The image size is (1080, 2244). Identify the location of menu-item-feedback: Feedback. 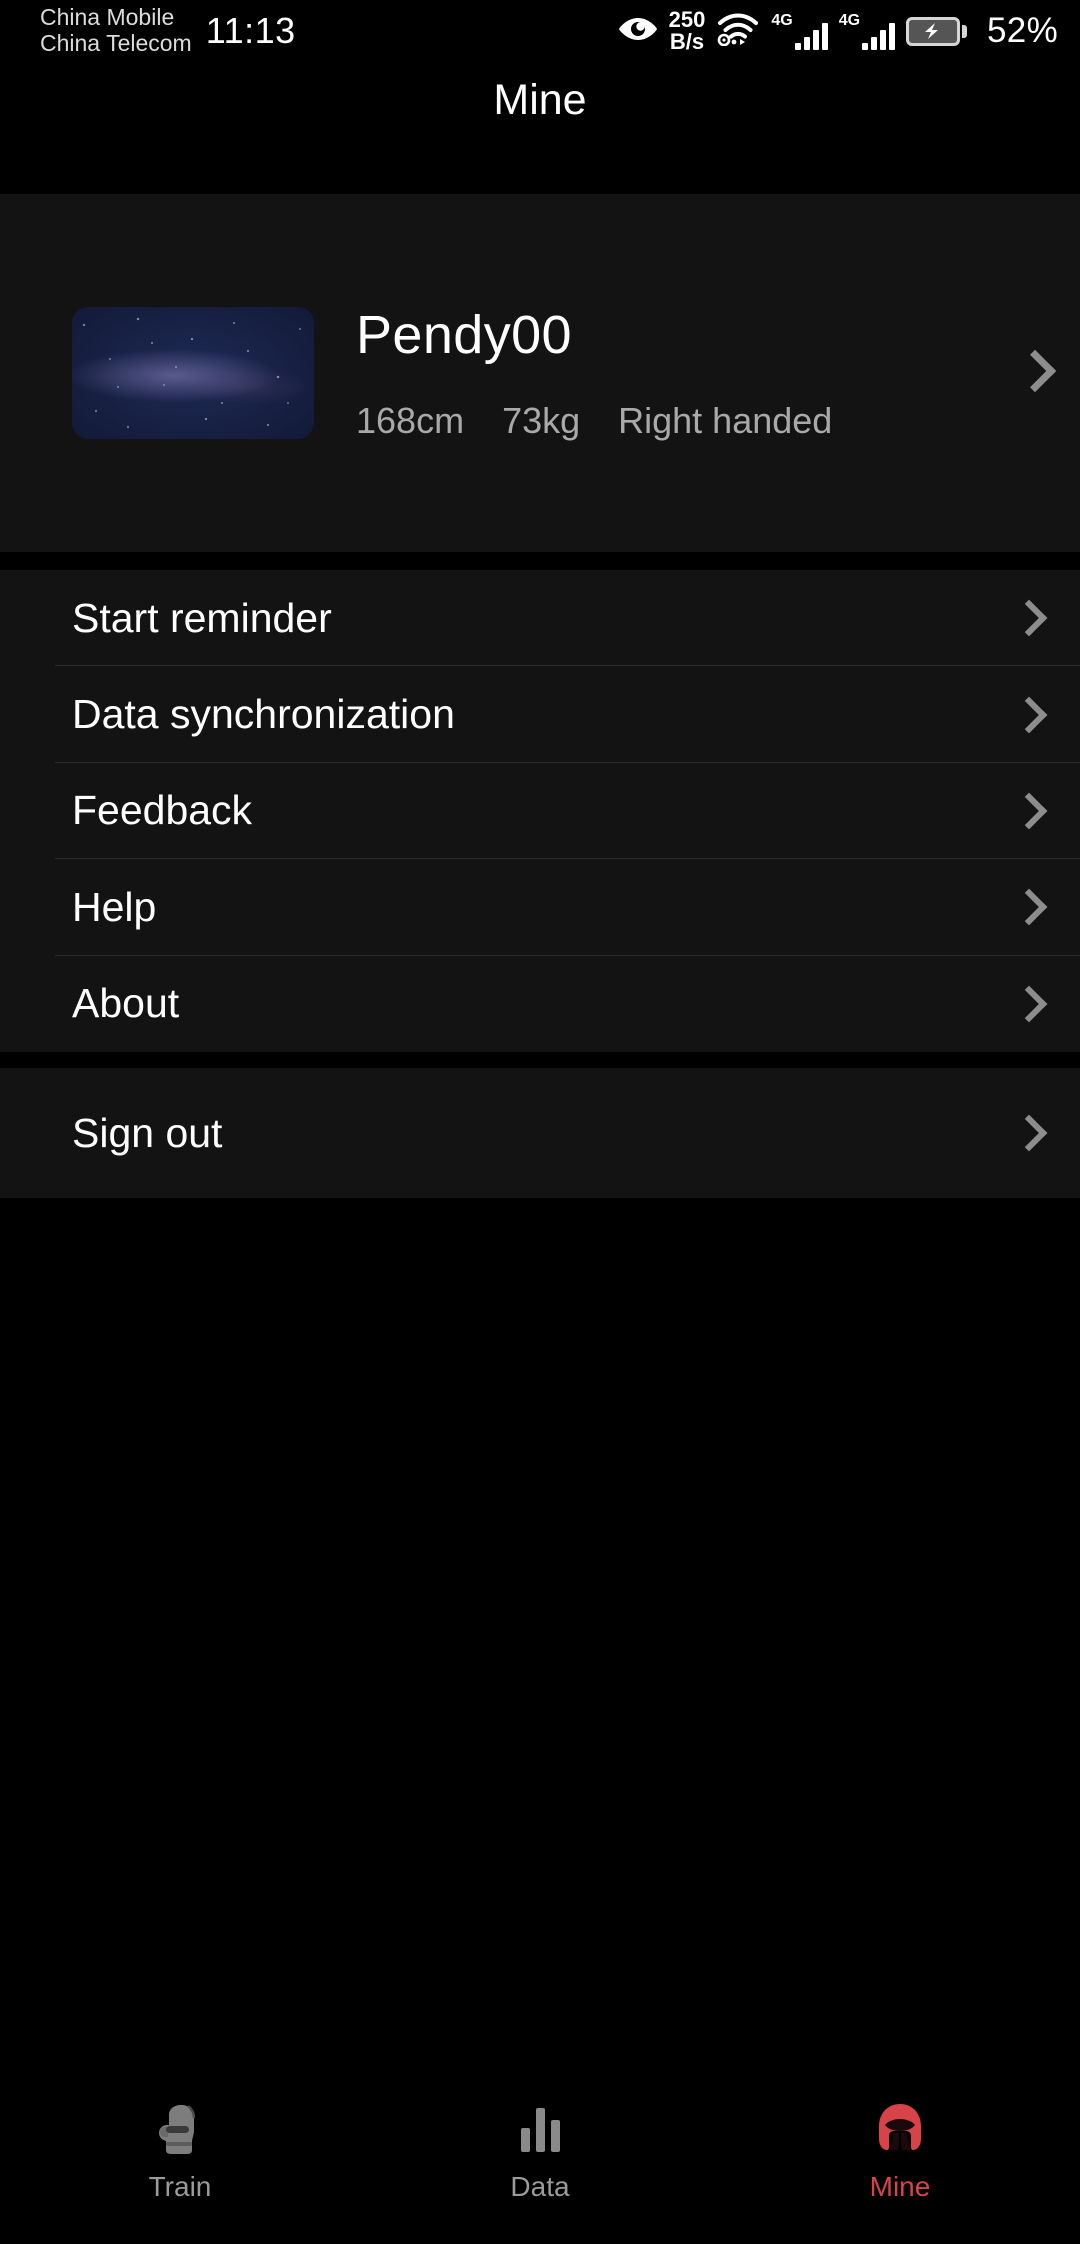
(540, 811).